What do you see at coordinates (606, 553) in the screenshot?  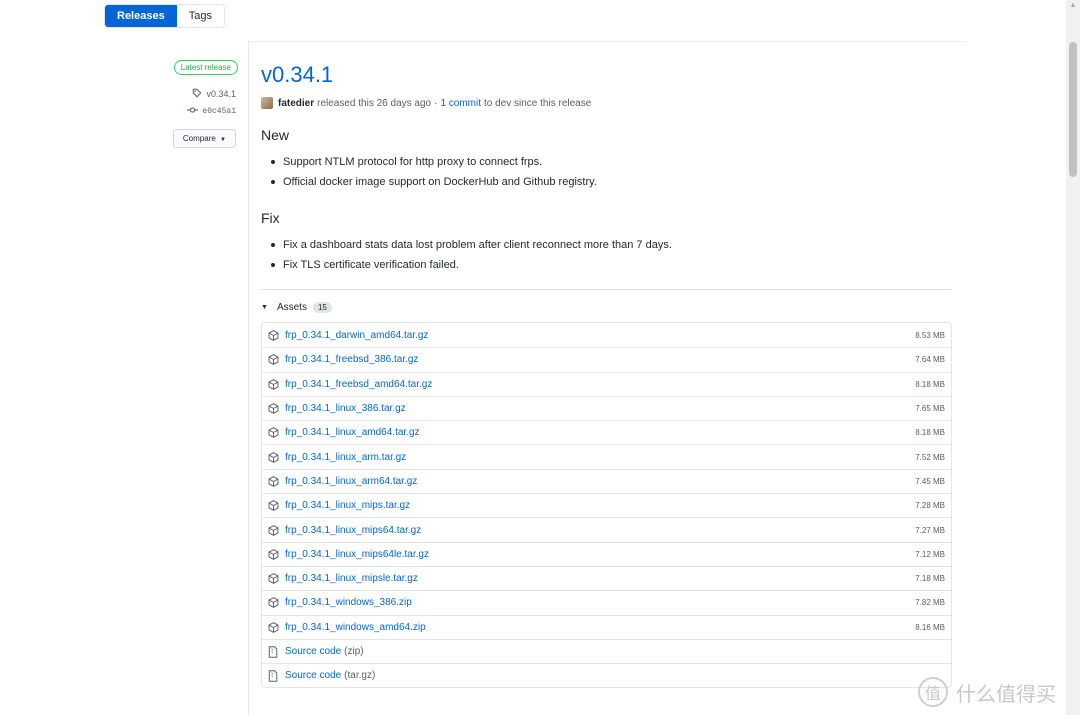 I see `asset-row: frp_0.34.1_linux_mips64le.tar.gz 7.12 MB` at bounding box center [606, 553].